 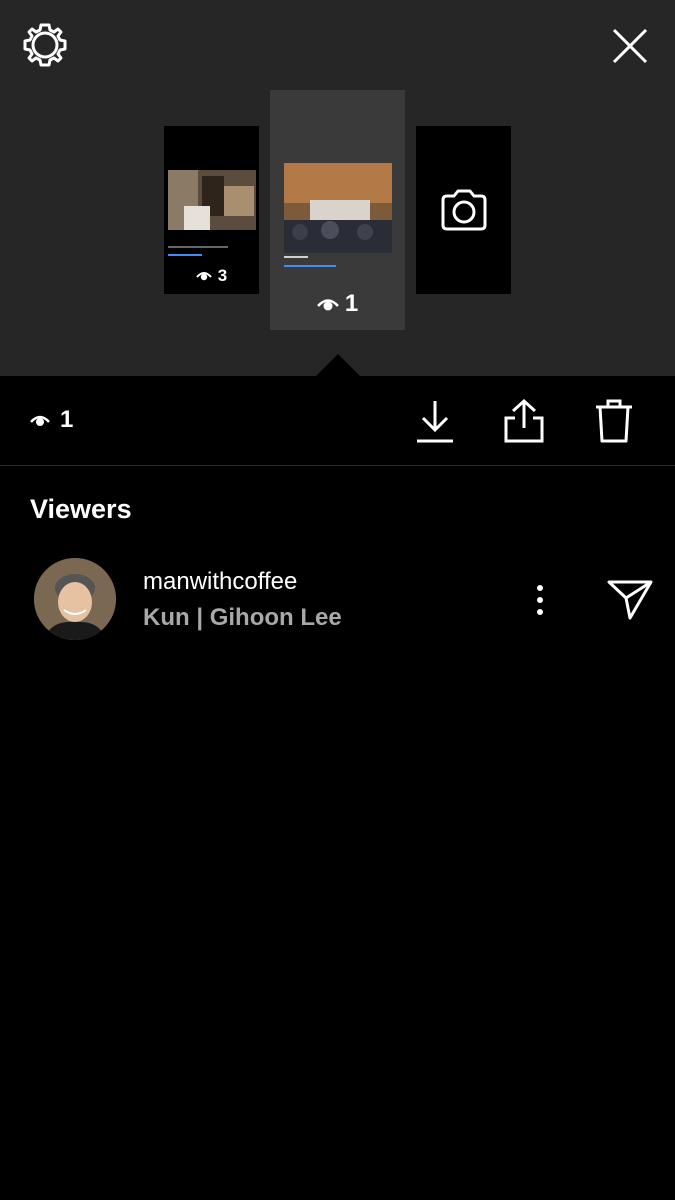 What do you see at coordinates (242, 617) in the screenshot?
I see `viewer-full-name: Kun | Gihoon Lee` at bounding box center [242, 617].